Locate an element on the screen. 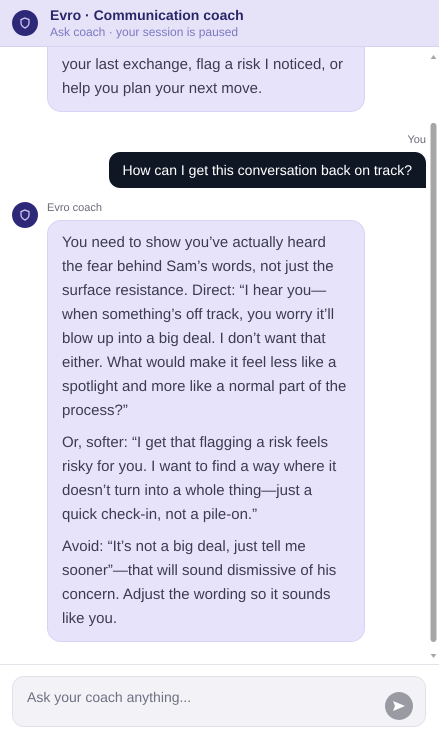 The image size is (439, 735). header-subtitle: Ask coach · your session is paused is located at coordinates (145, 32).